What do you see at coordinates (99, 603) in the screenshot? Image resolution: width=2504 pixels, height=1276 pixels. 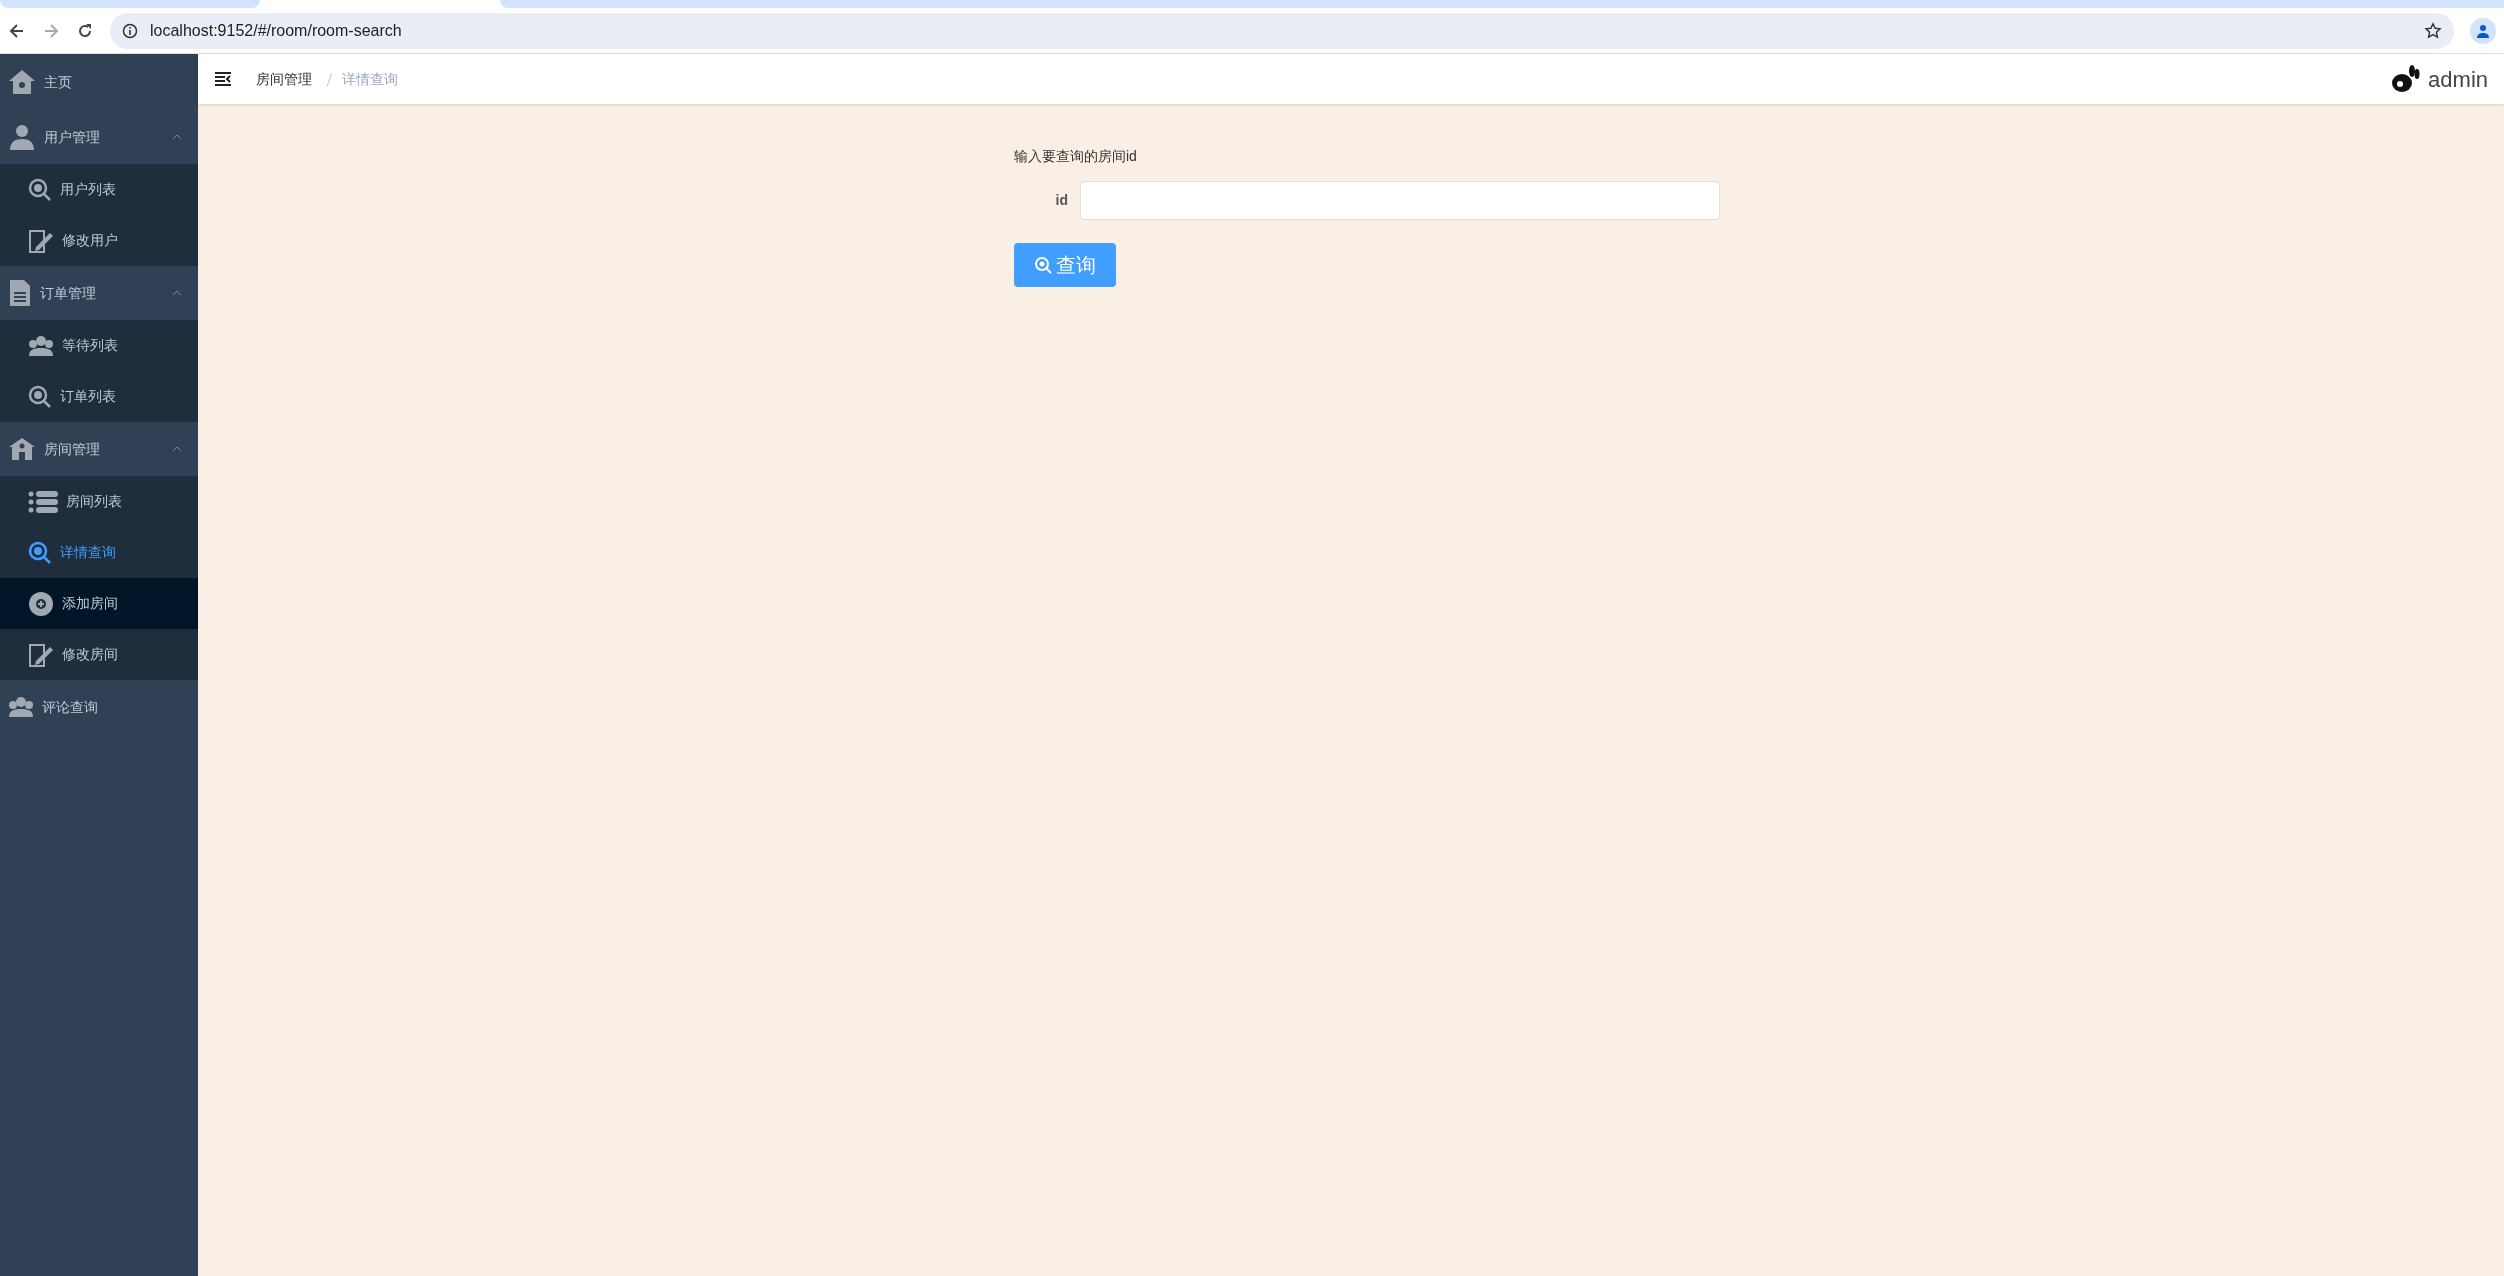 I see `submenu-item: 添加房间` at bounding box center [99, 603].